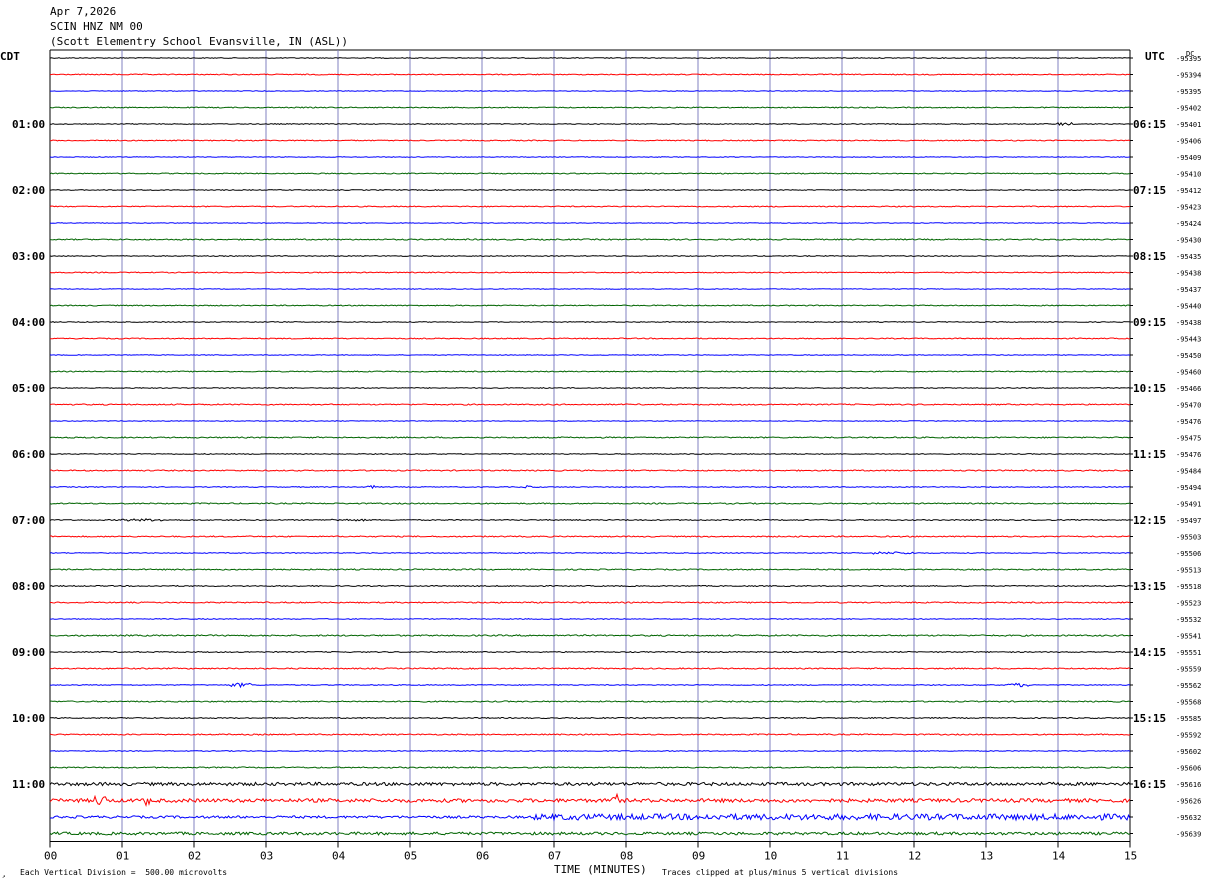 The height and width of the screenshot is (886, 1210). I want to click on dc-offset-label: -95626, so click(1188, 802).